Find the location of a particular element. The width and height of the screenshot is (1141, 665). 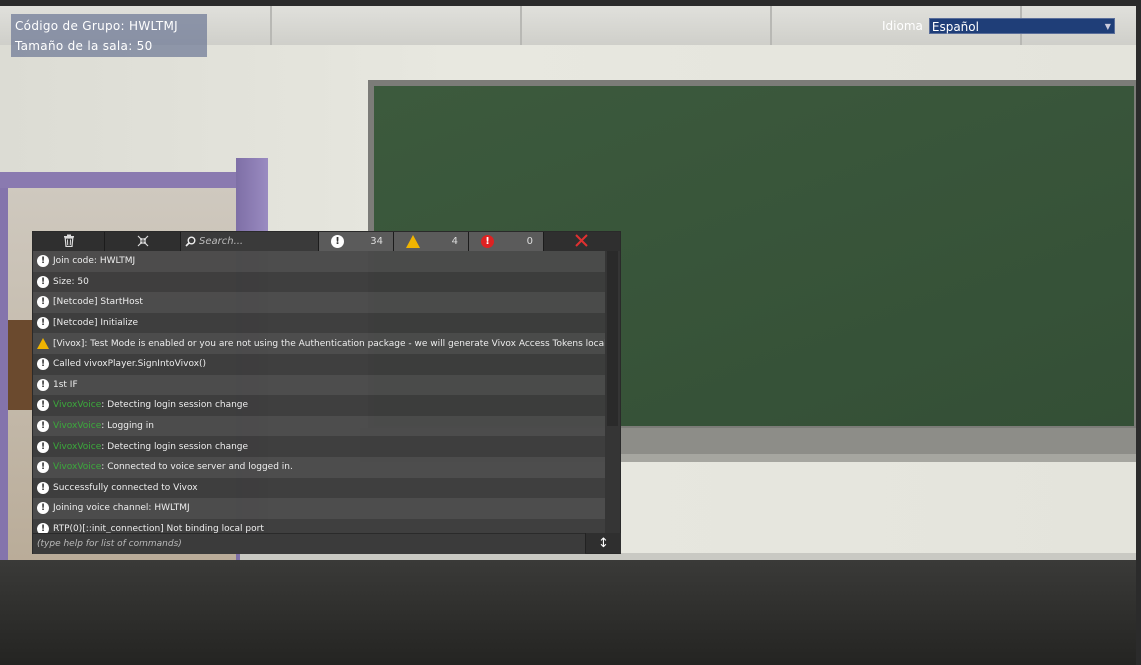

error-filter-toggle: ! 0 is located at coordinates (506, 241).